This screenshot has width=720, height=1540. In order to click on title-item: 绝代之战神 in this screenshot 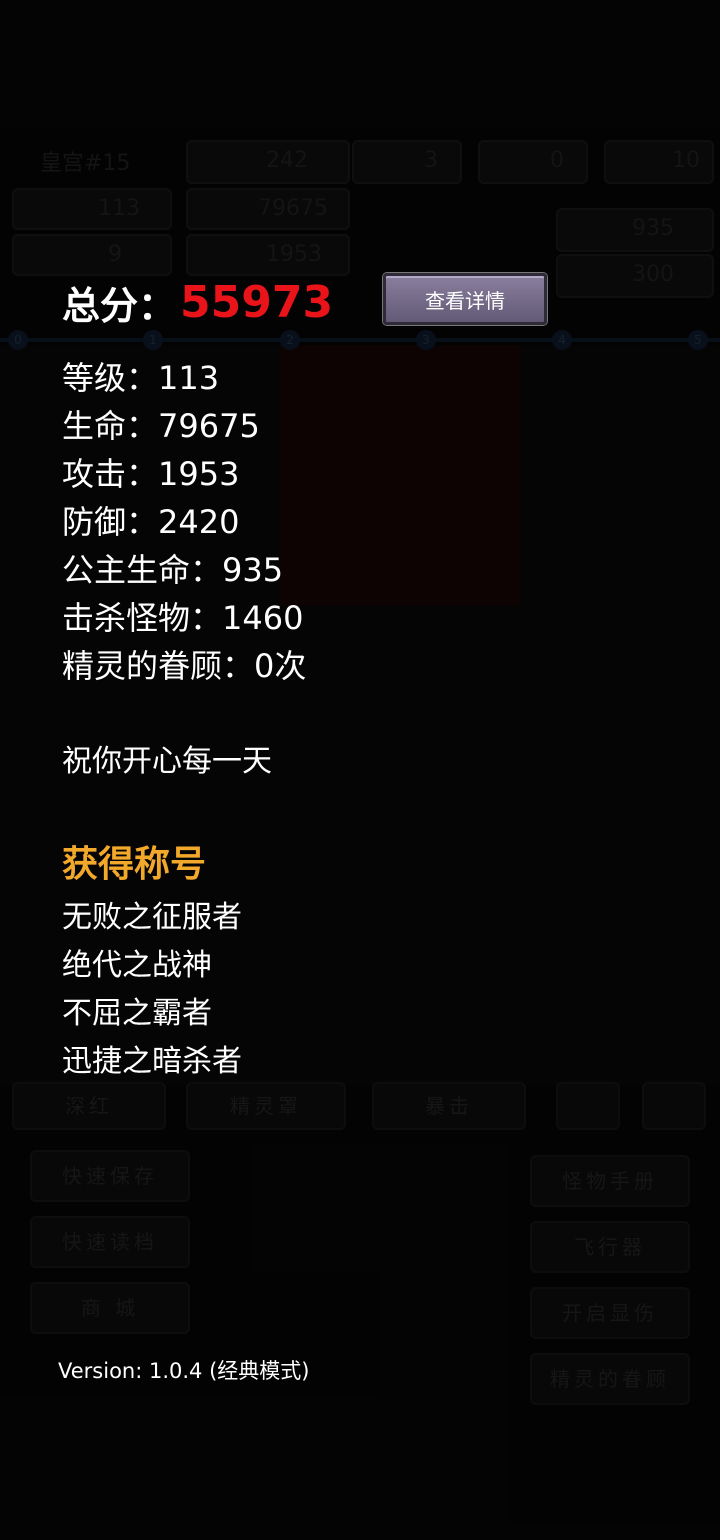, I will do `click(137, 965)`.